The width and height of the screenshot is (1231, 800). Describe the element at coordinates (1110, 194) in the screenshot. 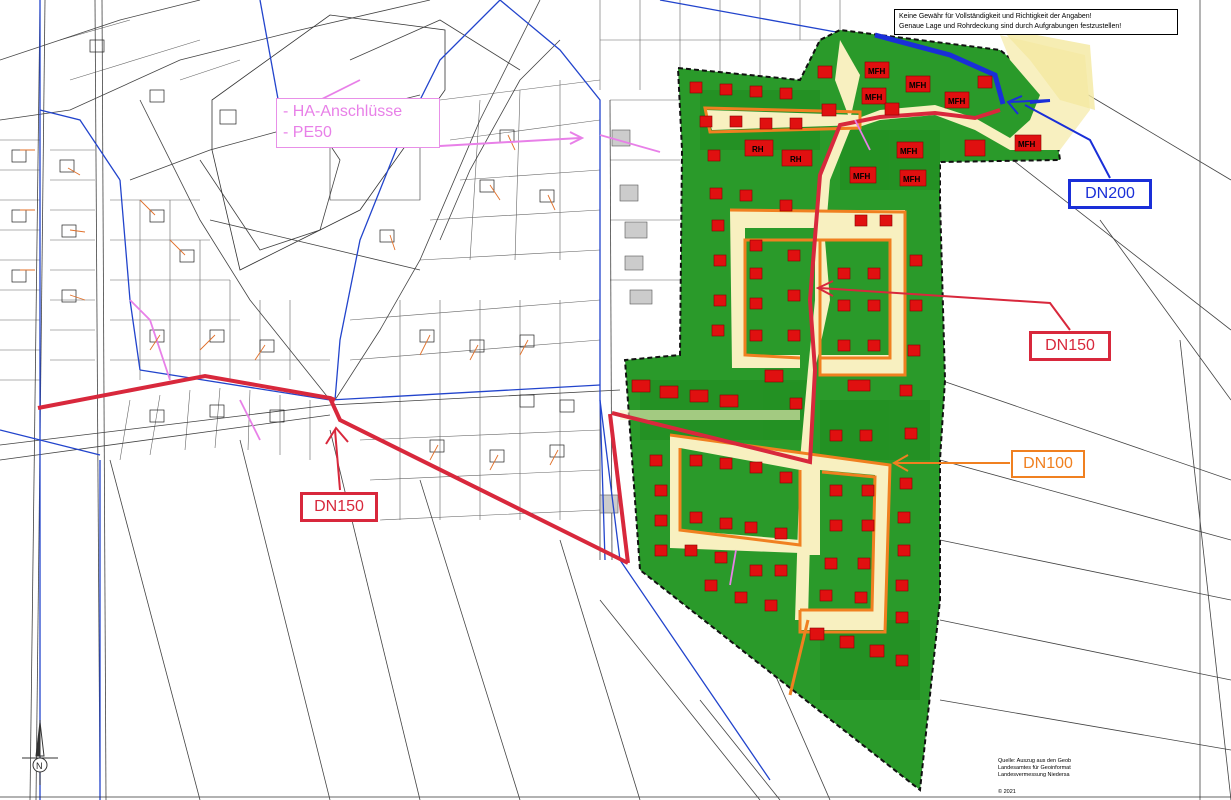

I see `dn200-label: DN200` at that location.